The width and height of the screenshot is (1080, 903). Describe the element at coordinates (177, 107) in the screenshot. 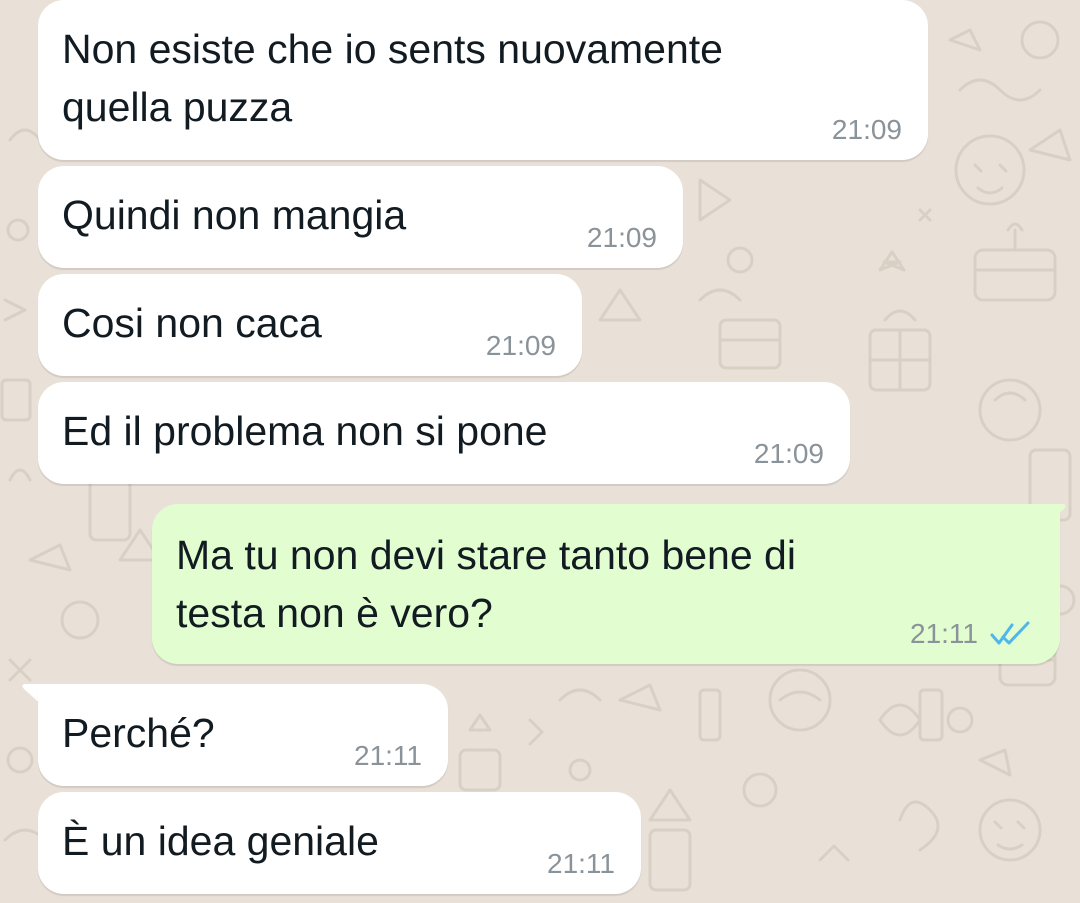

I see `message-line: quella puzza` at that location.